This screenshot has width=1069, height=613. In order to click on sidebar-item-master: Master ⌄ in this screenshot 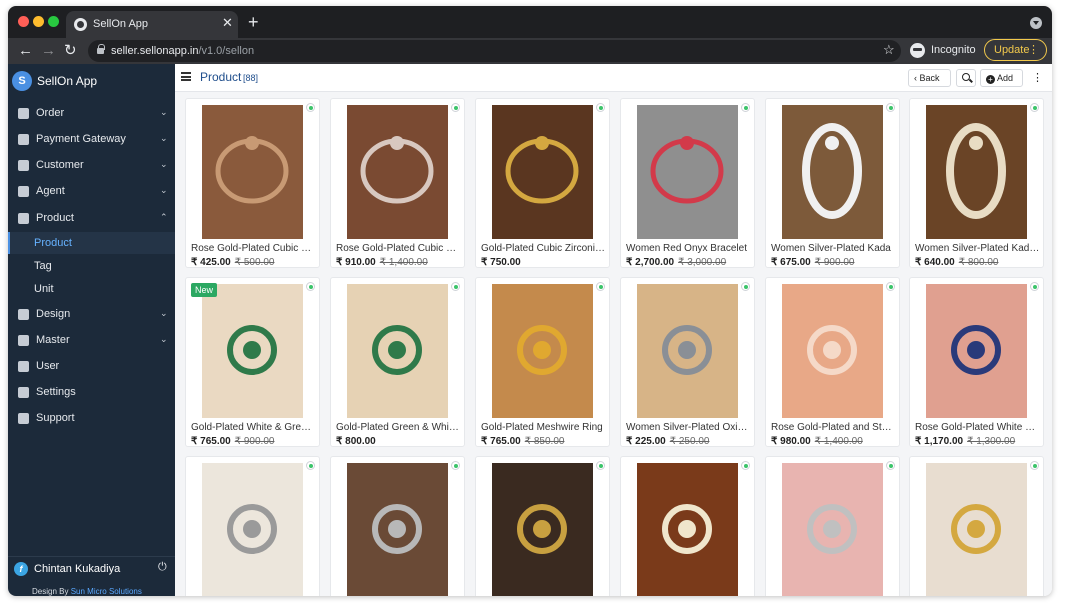, I will do `click(91, 341)`.